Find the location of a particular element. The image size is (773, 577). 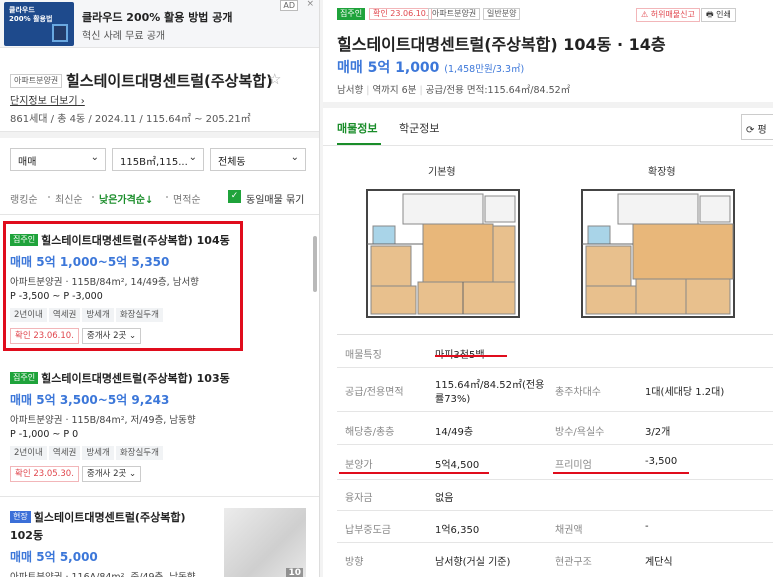

report-label: 허위매물신고 is located at coordinates (672, 14).